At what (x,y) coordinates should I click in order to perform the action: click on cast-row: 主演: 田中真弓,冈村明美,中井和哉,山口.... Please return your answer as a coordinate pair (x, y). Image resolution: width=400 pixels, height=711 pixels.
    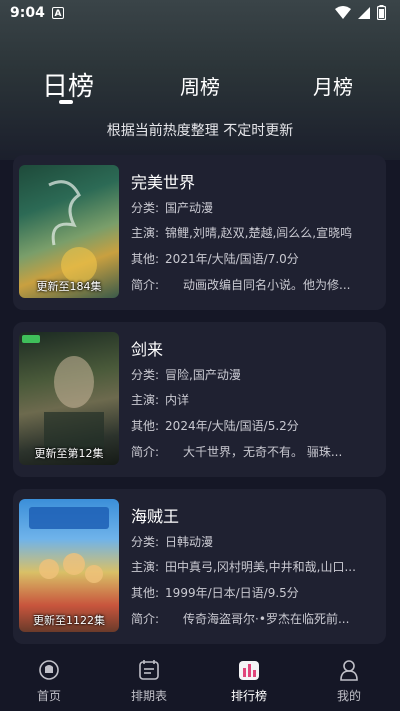
    Looking at the image, I should click on (256, 566).